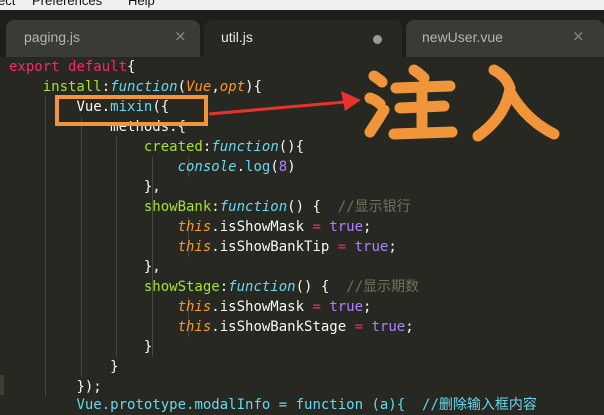 This screenshot has width=604, height=415. What do you see at coordinates (302, 5) in the screenshot?
I see `menu-bar: ect Preferences Help` at bounding box center [302, 5].